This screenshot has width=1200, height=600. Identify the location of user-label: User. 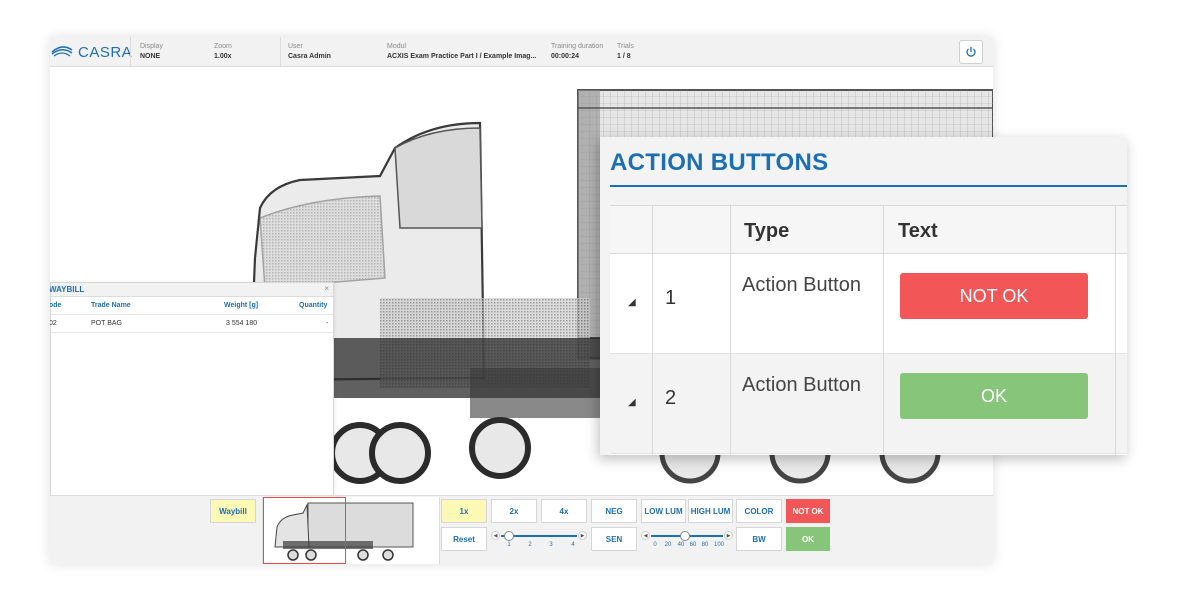
(295, 46).